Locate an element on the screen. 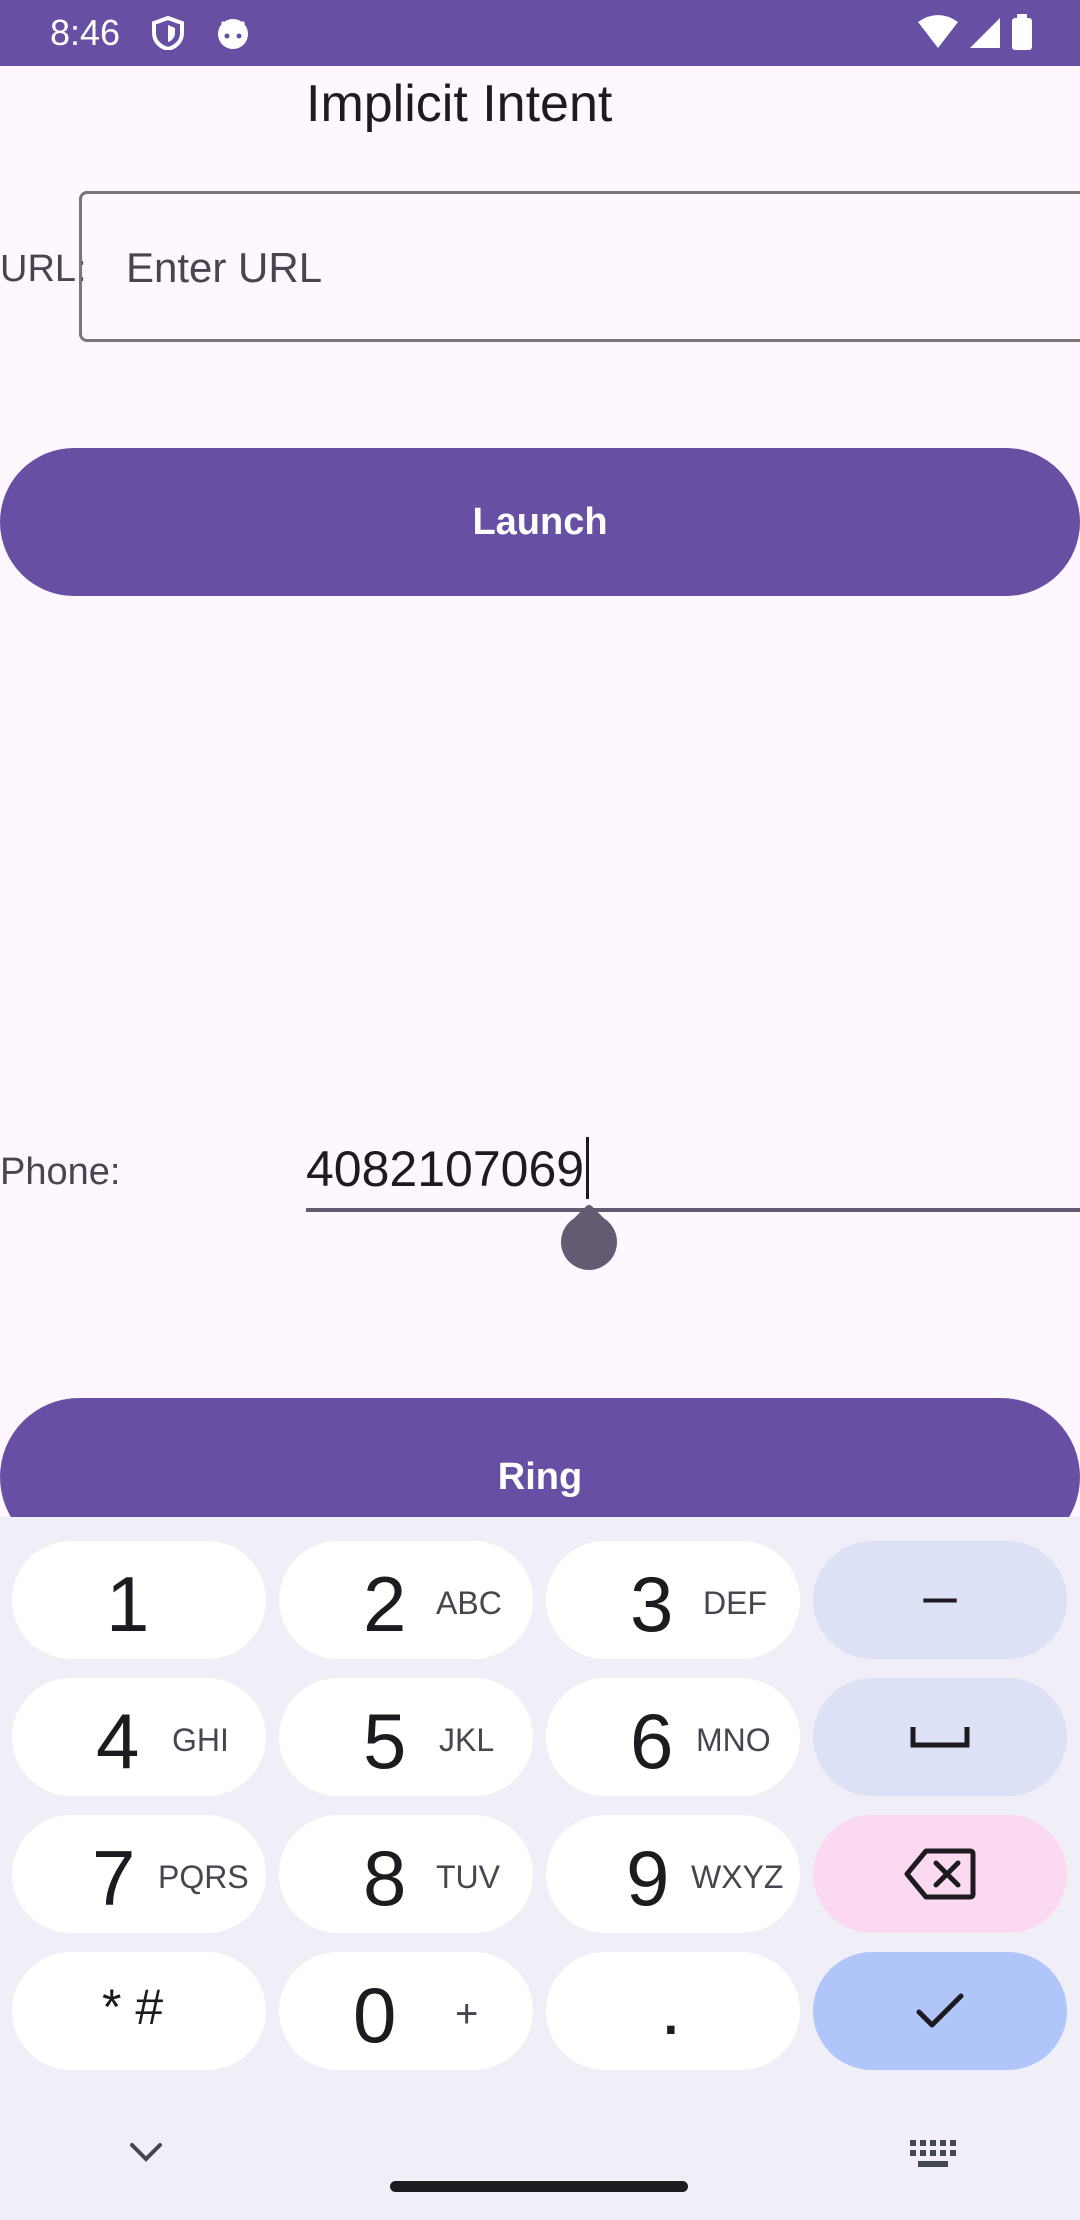 The height and width of the screenshot is (2220, 1080). phone-input: 4082107069 is located at coordinates (445, 1169).